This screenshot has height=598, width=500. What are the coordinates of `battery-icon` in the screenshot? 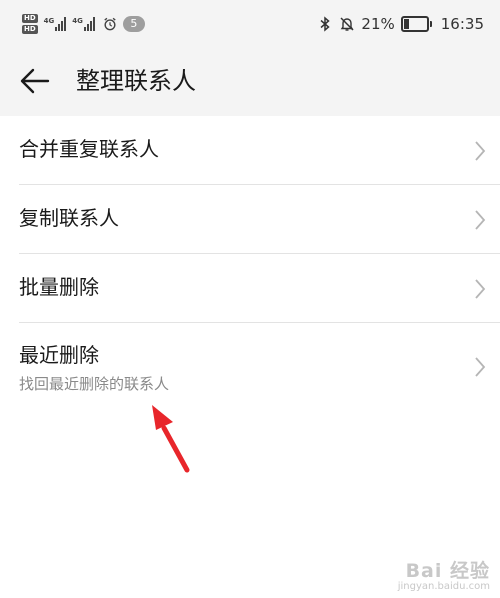 It's located at (416, 24).